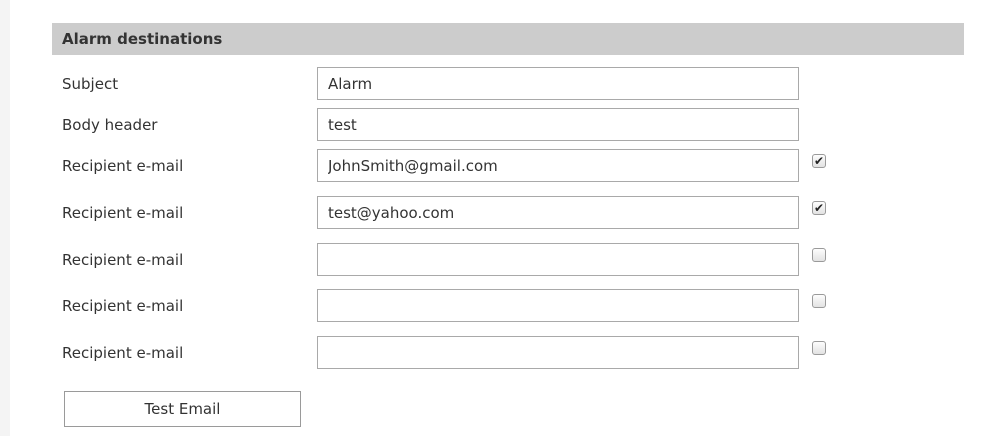 Image resolution: width=984 pixels, height=436 pixels. What do you see at coordinates (558, 83) in the screenshot?
I see `subject-input` at bounding box center [558, 83].